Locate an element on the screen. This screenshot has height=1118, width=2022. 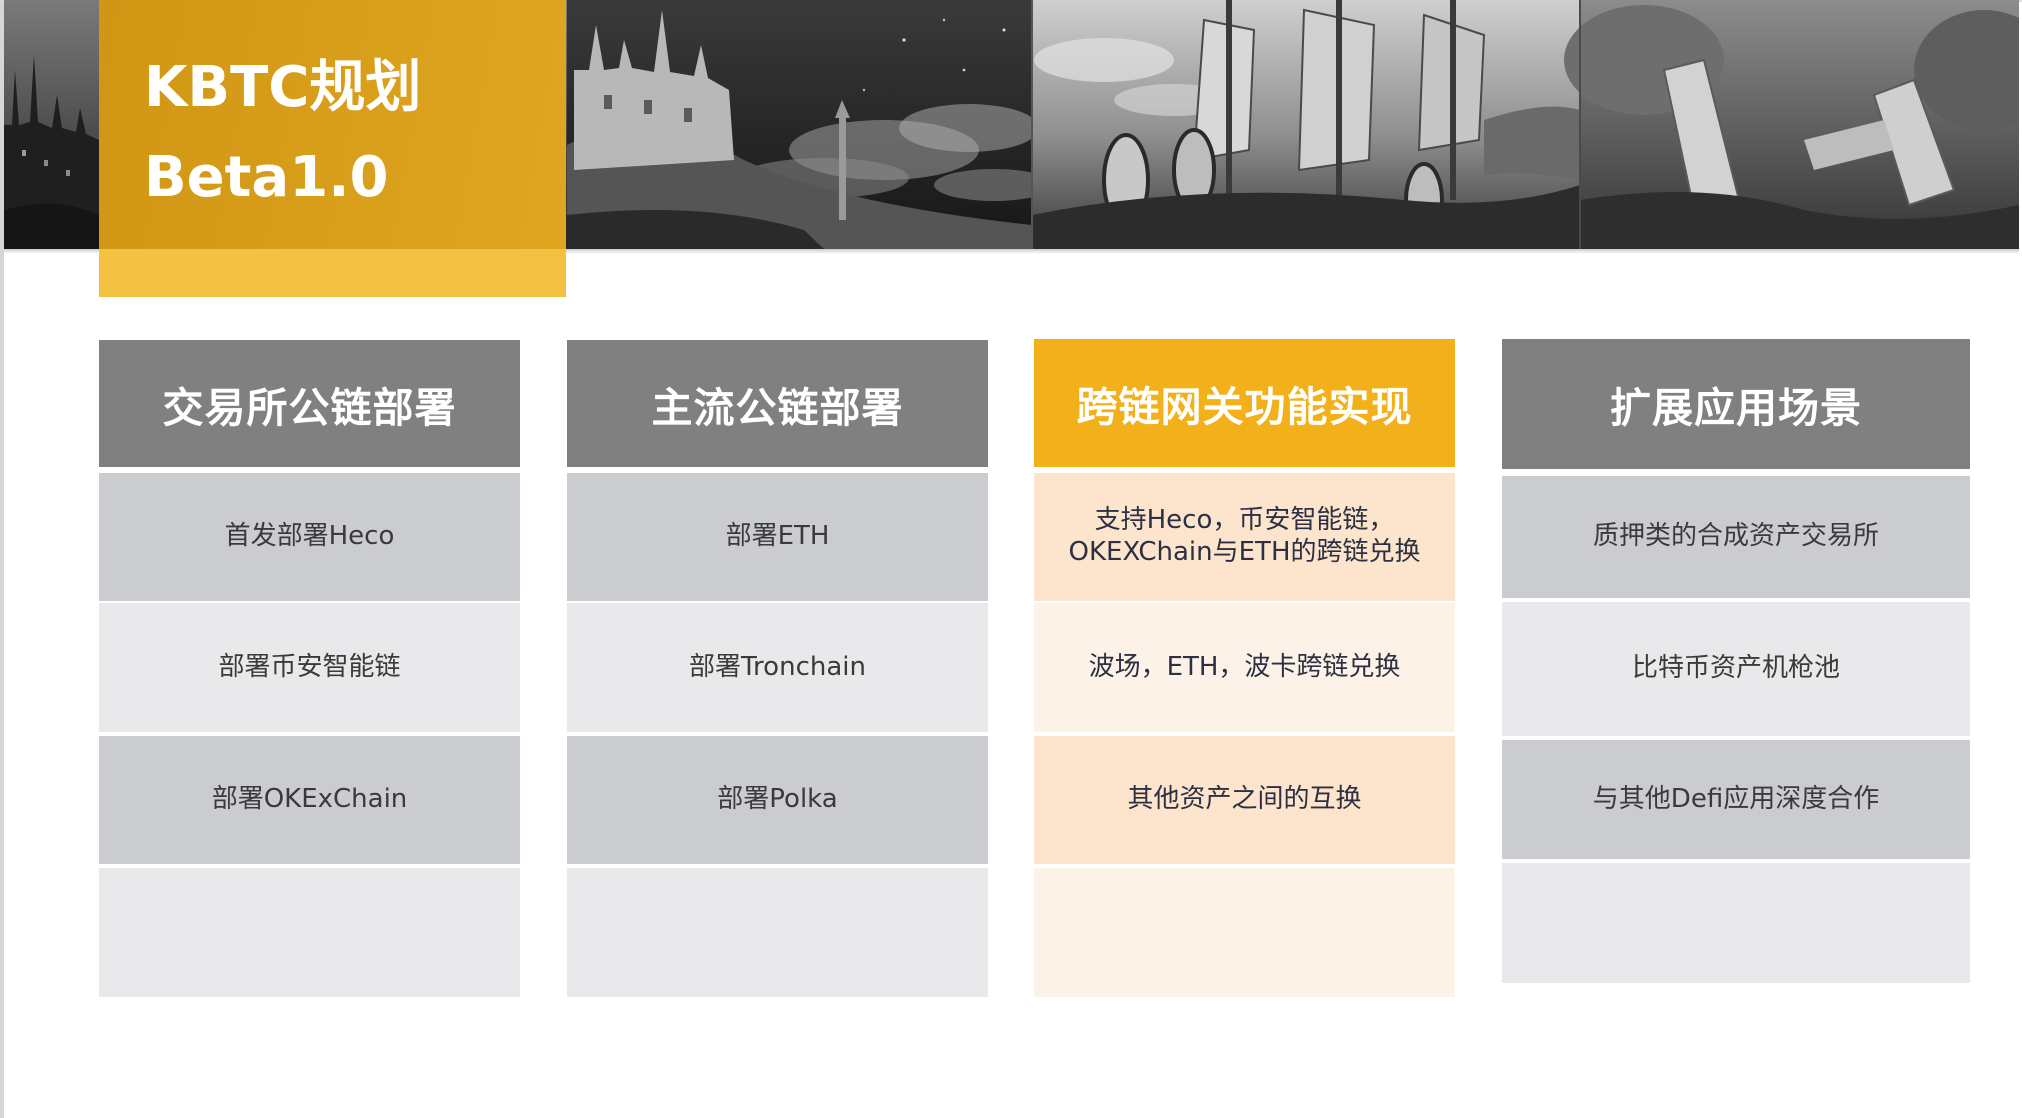
banner-panel-ruins is located at coordinates (1791, 124).